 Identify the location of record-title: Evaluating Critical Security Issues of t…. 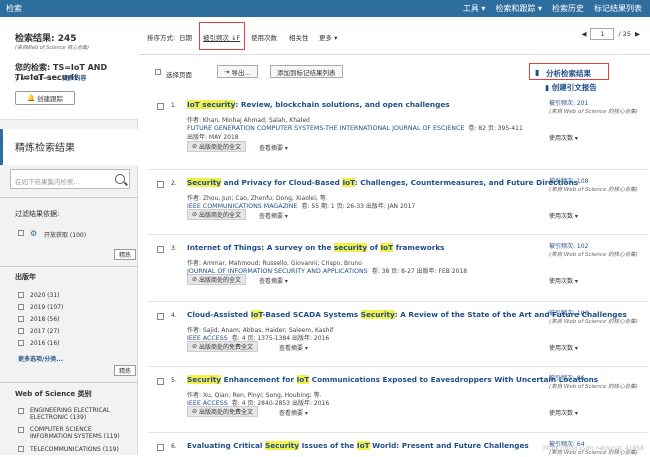
(358, 445).